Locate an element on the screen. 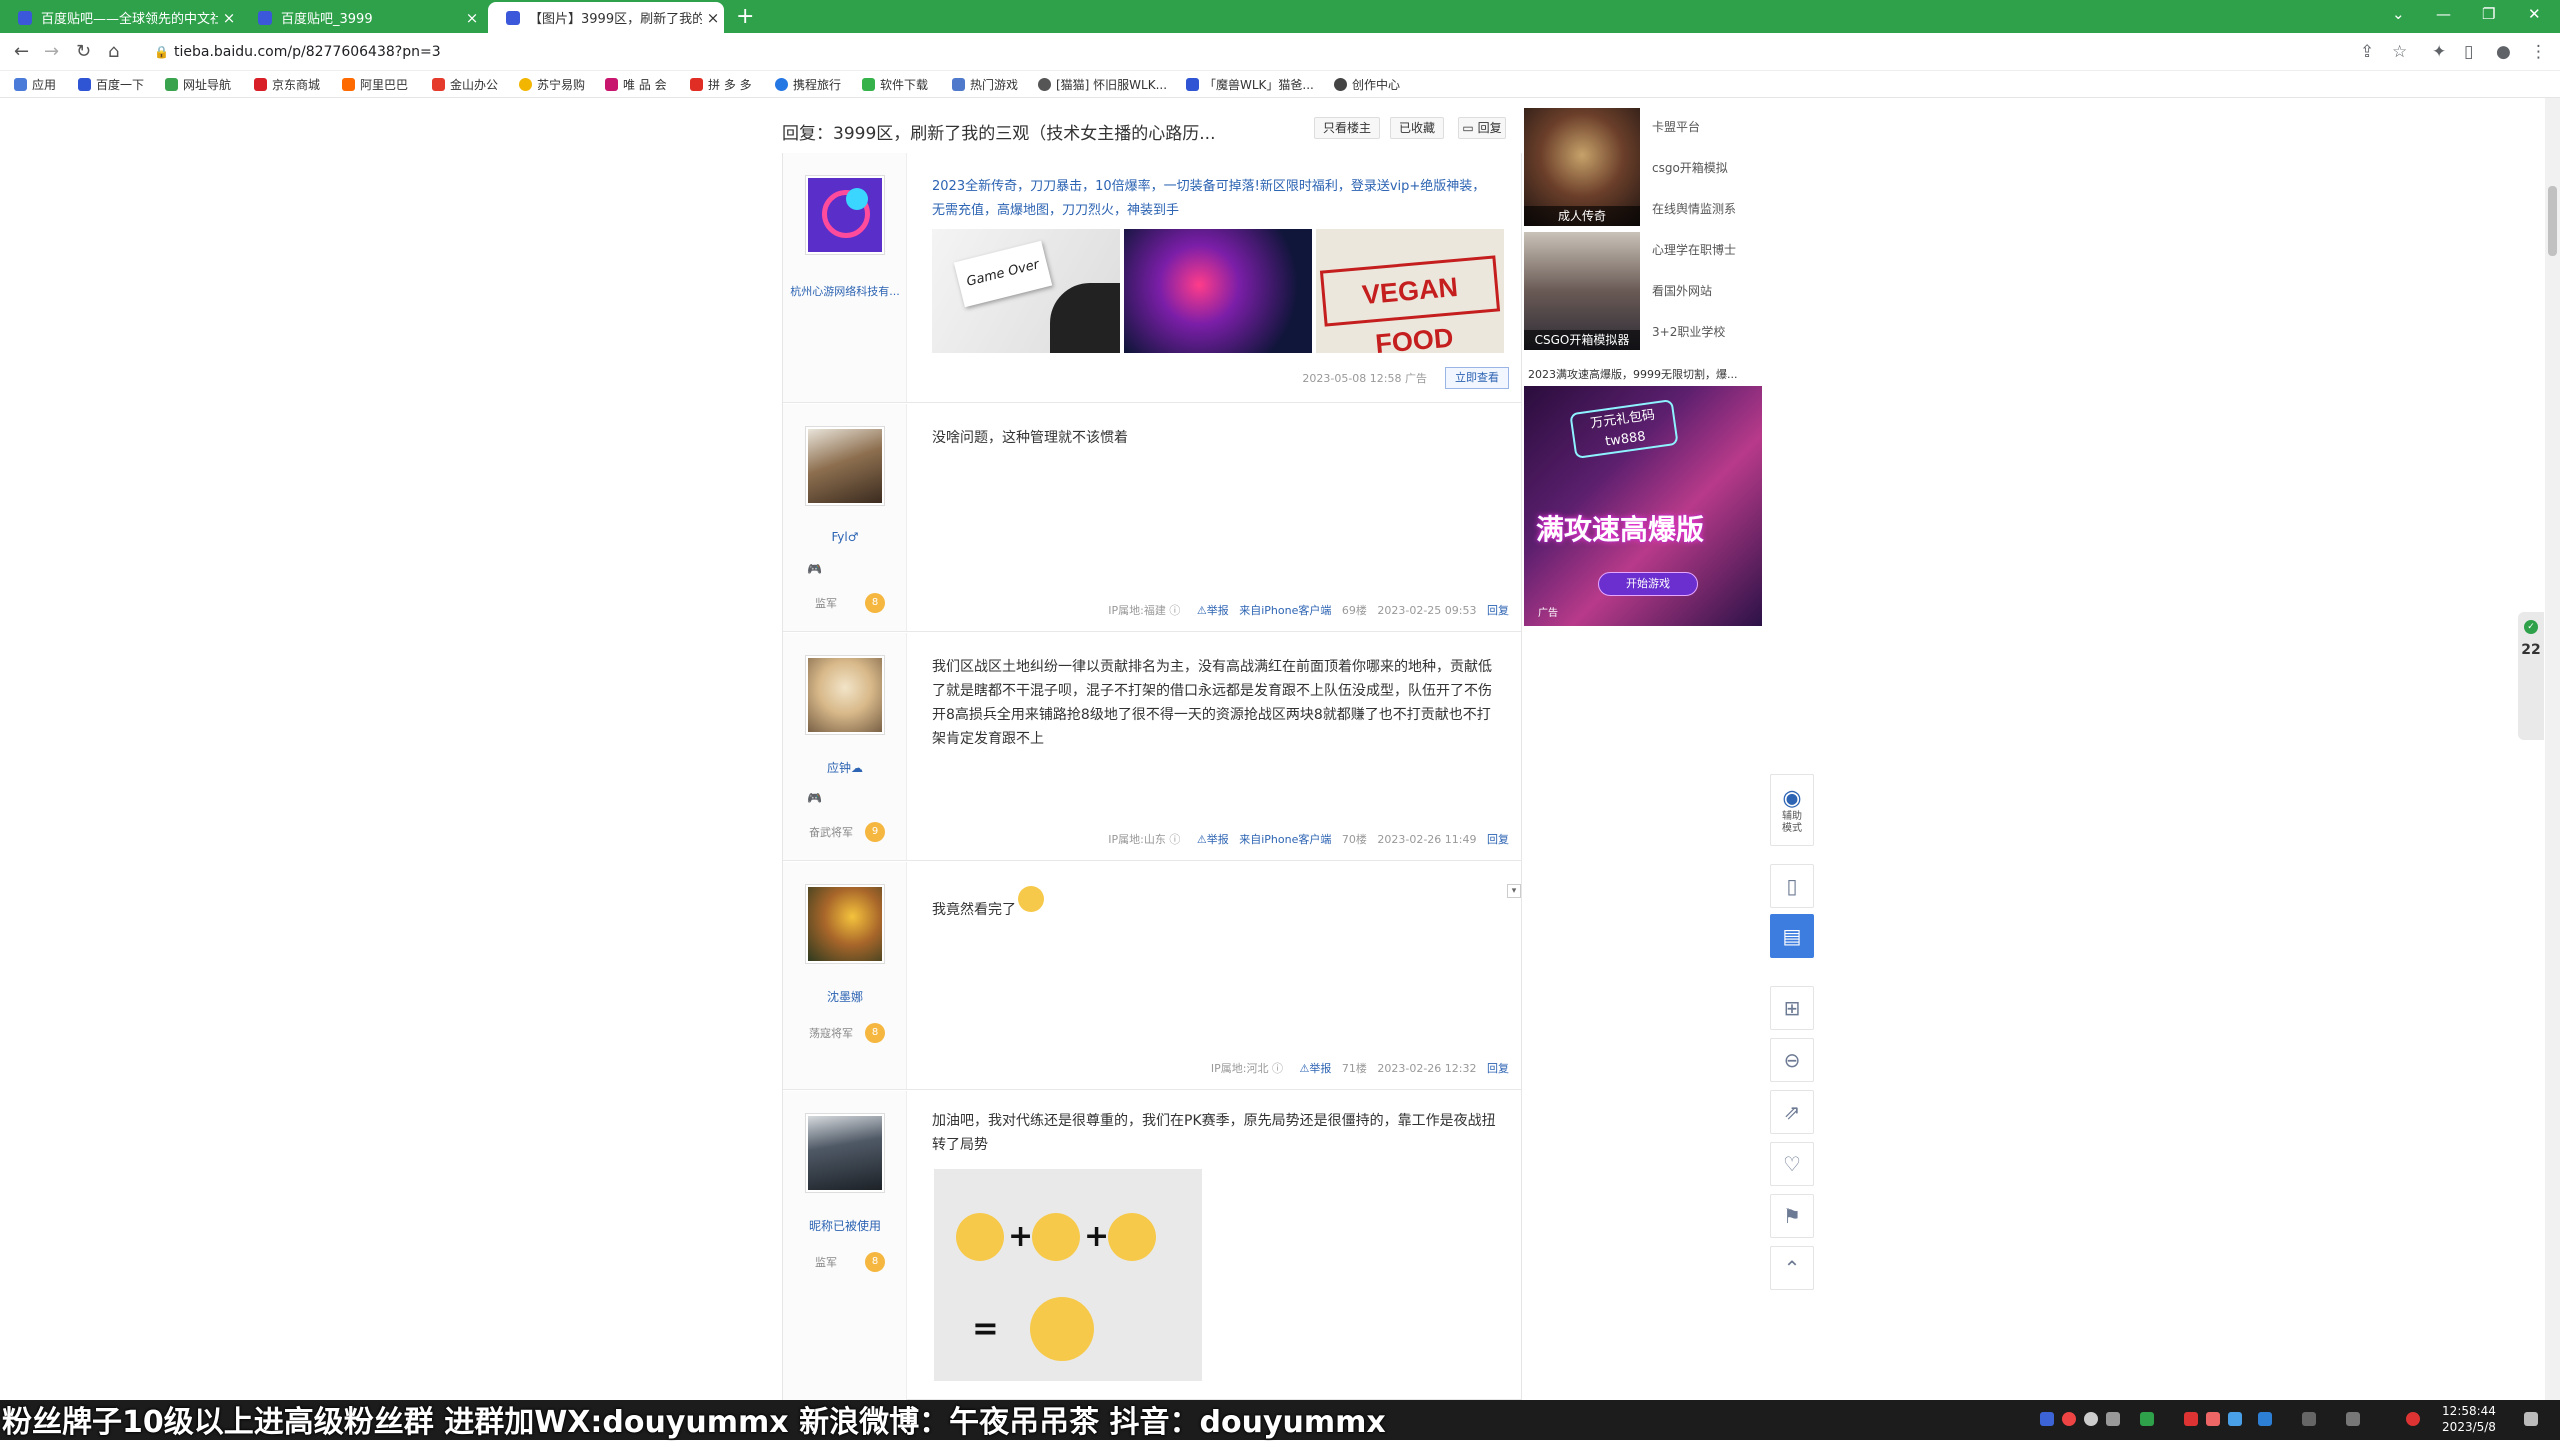 The height and width of the screenshot is (1441, 2560). share-icon: ⇪ is located at coordinates (2367, 52).